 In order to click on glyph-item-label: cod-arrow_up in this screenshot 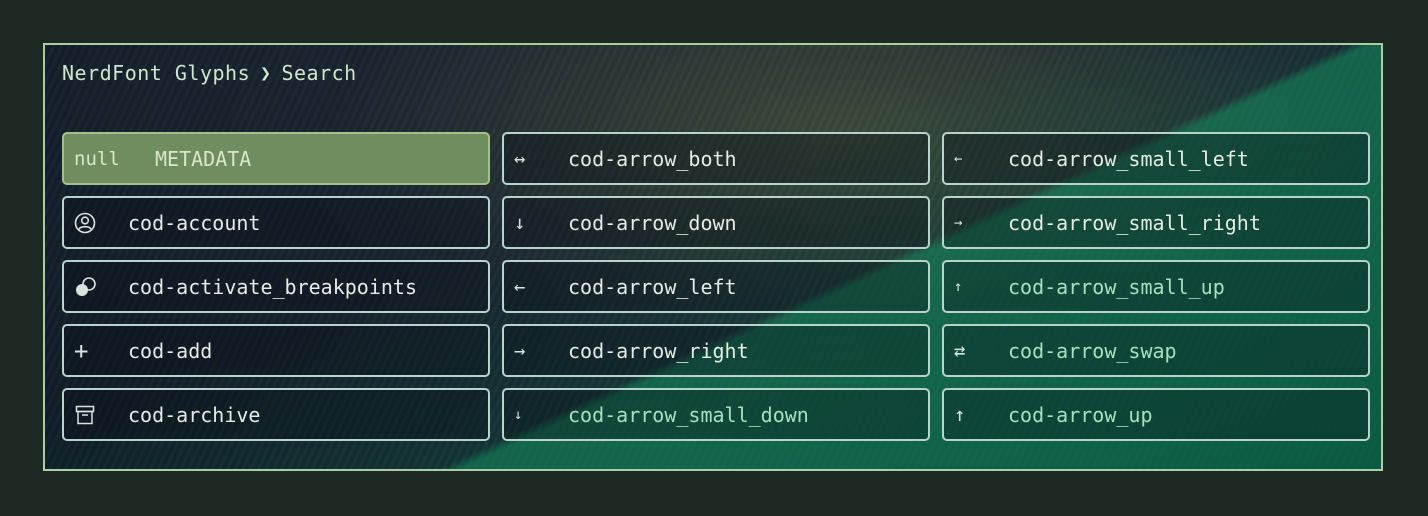, I will do `click(1080, 414)`.